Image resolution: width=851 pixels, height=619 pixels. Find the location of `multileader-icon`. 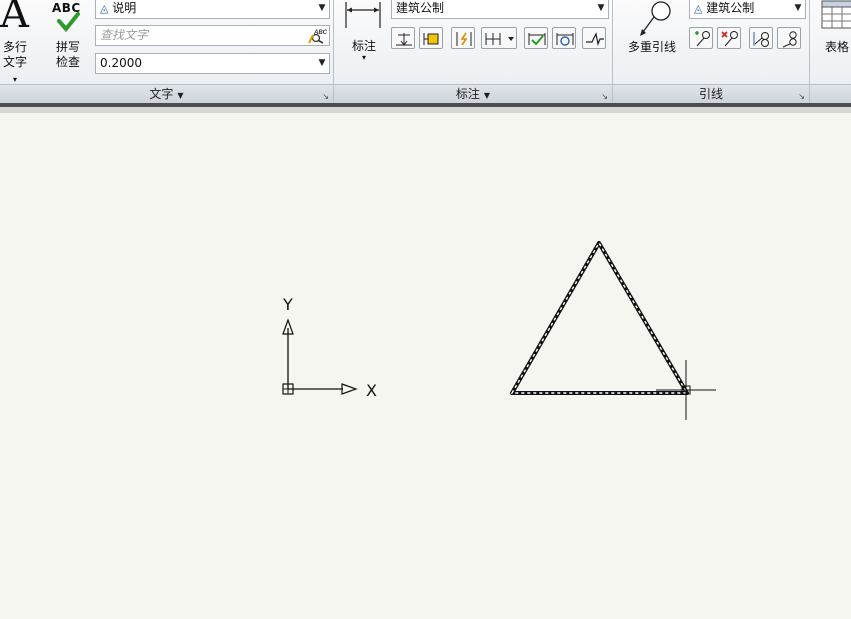

multileader-icon is located at coordinates (655, 18).